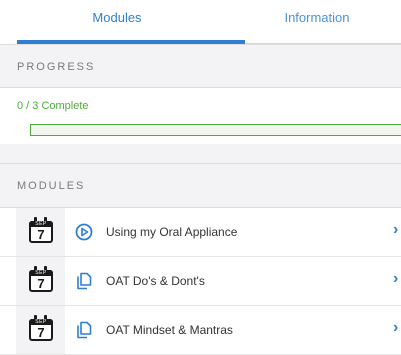  Describe the element at coordinates (84, 232) in the screenshot. I see `play-circle-icon` at that location.